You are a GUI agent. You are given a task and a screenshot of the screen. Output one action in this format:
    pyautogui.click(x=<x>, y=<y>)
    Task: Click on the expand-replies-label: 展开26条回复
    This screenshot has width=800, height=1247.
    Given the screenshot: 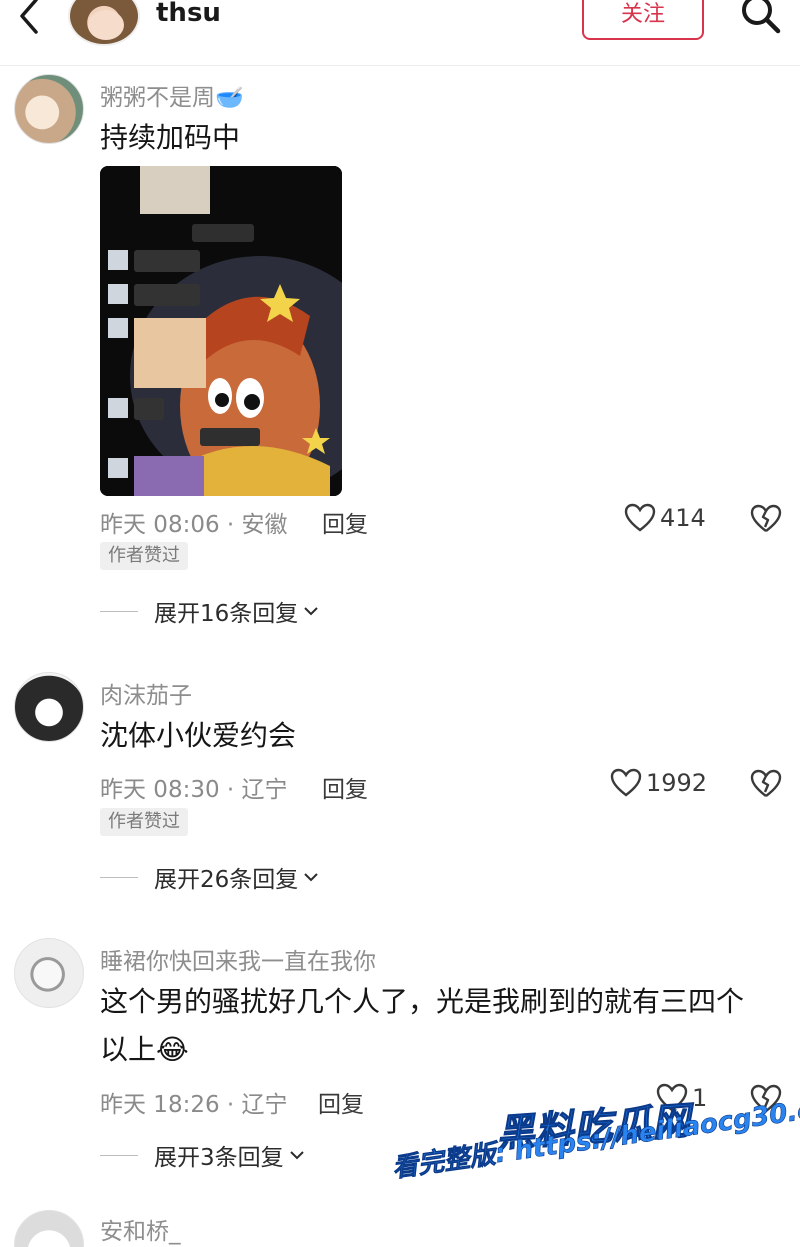 What is the action you would take?
    pyautogui.click(x=226, y=880)
    